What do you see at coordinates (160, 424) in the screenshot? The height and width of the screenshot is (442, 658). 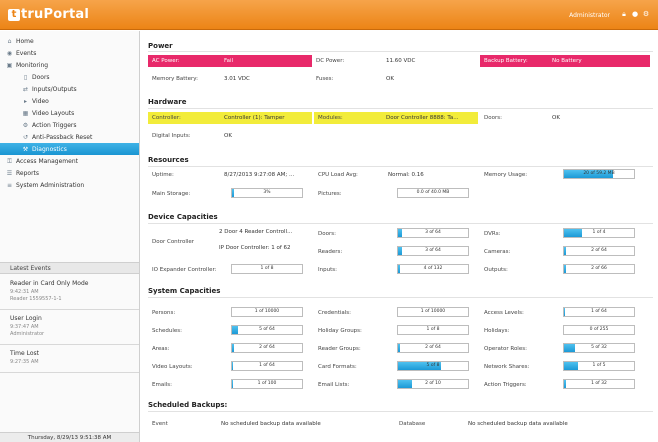 I see `backup-event-label: Event` at bounding box center [160, 424].